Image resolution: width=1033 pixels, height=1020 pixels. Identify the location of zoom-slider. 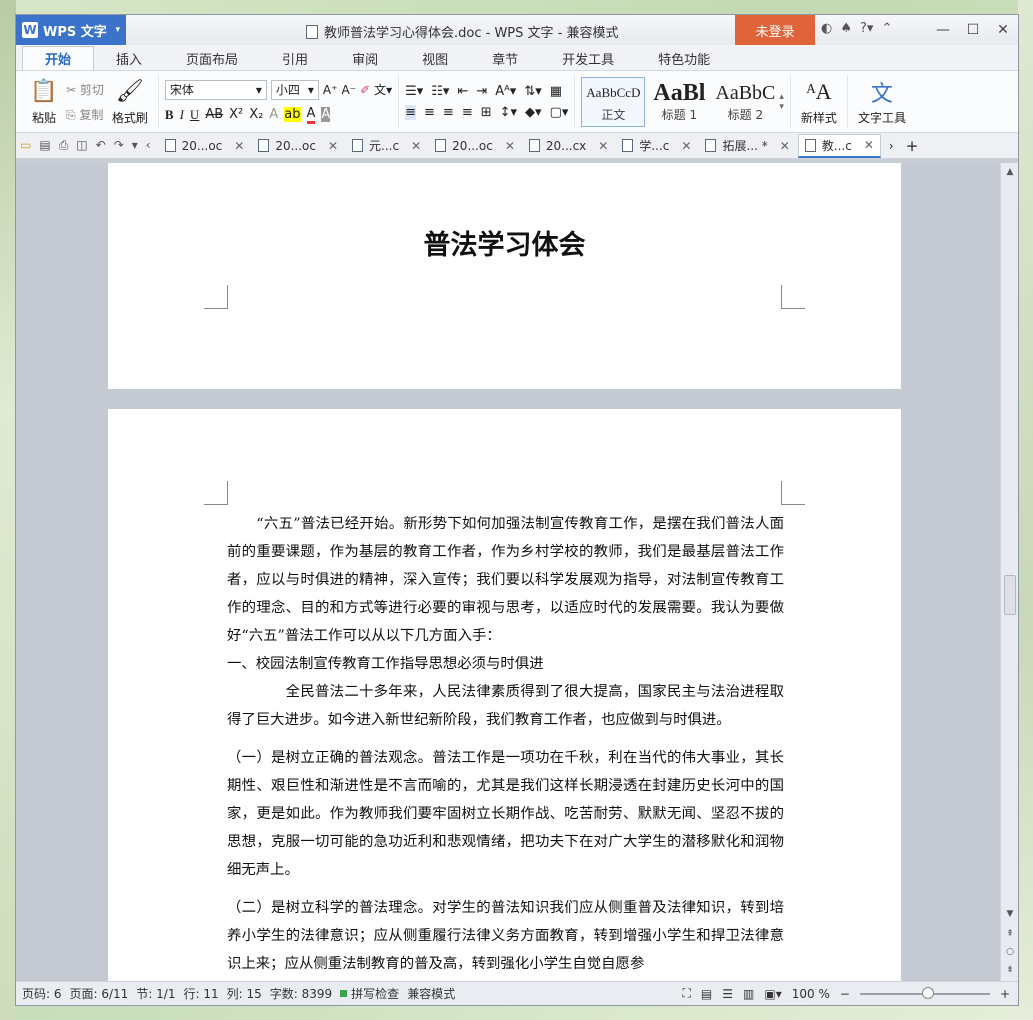
(924, 992).